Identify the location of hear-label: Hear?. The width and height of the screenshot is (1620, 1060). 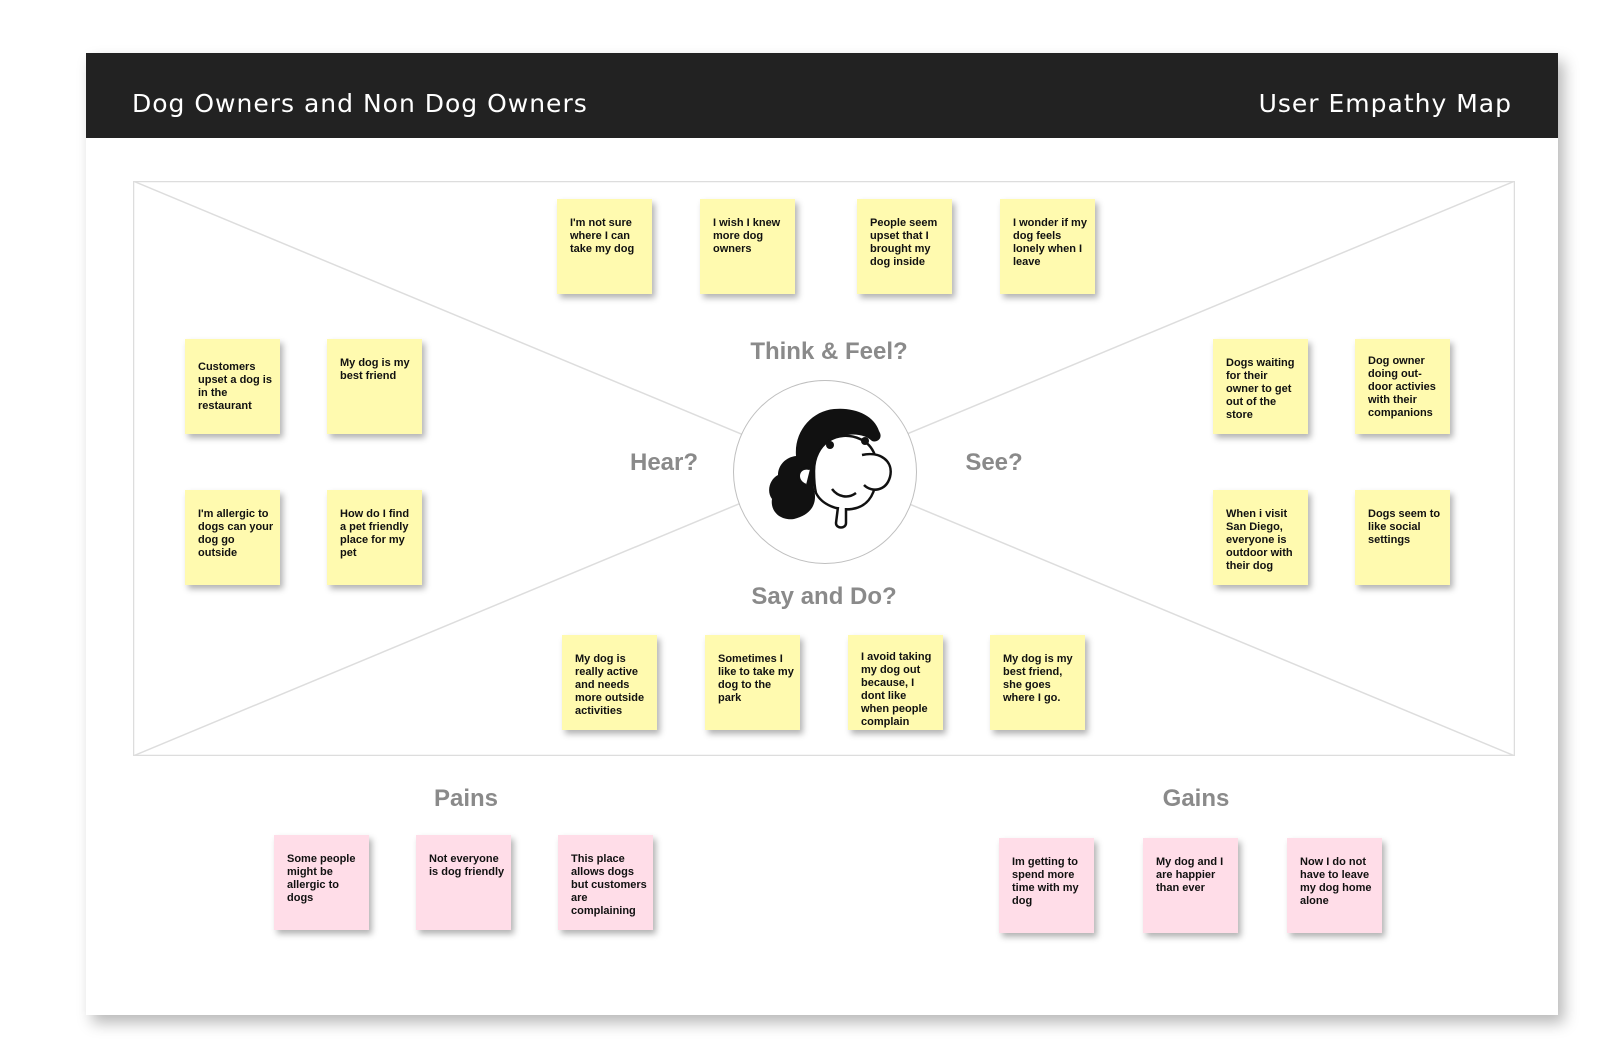
(664, 462).